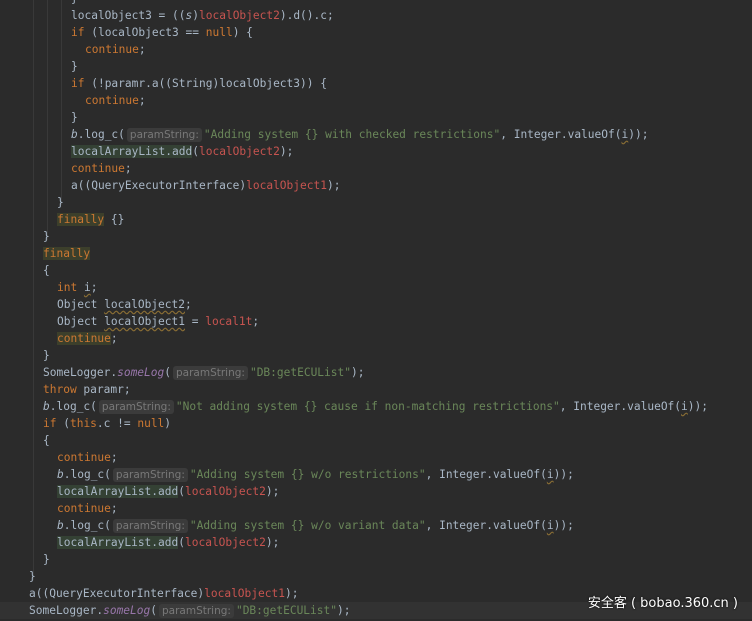  Describe the element at coordinates (376, 389) in the screenshot. I see `code-line: throw paramr;` at that location.